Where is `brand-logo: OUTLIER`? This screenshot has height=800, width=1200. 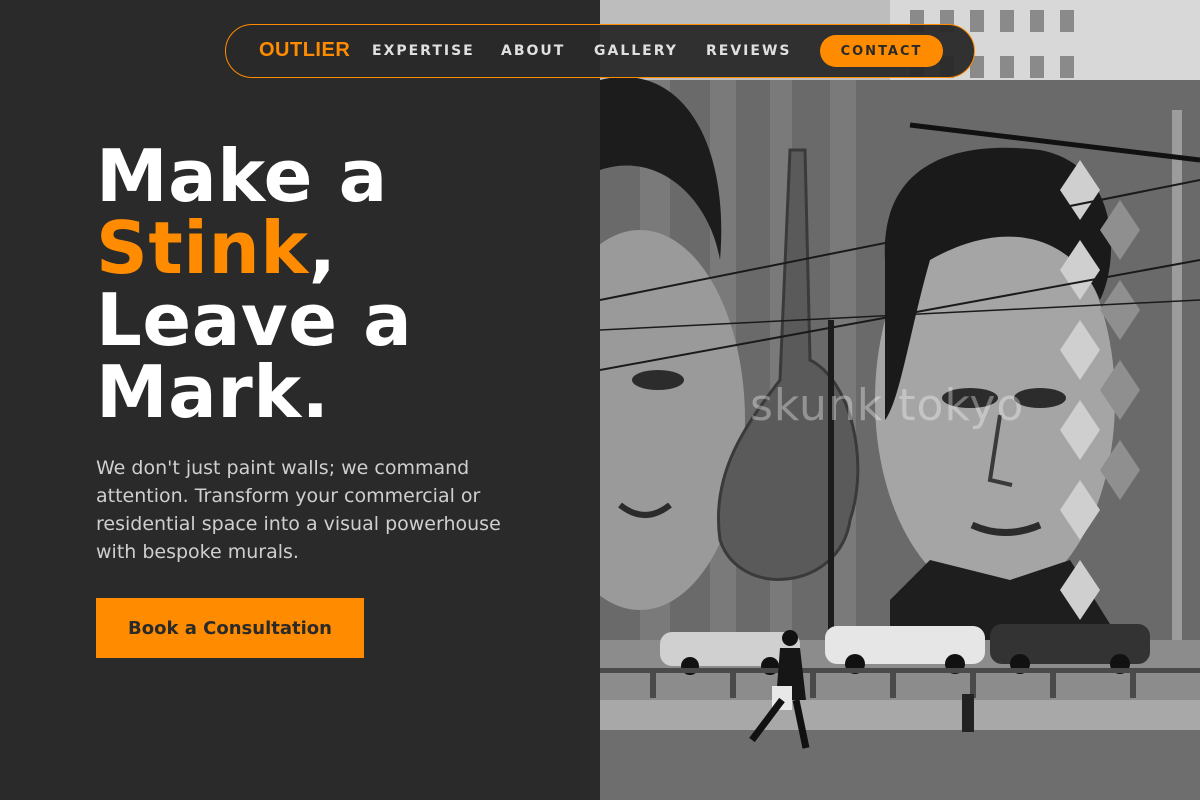 brand-logo: OUTLIER is located at coordinates (304, 50).